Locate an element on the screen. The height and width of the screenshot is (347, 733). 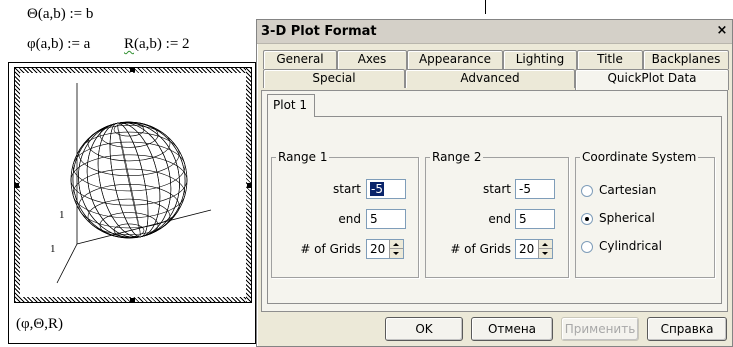
range1-title: Range 1 is located at coordinates (303, 157).